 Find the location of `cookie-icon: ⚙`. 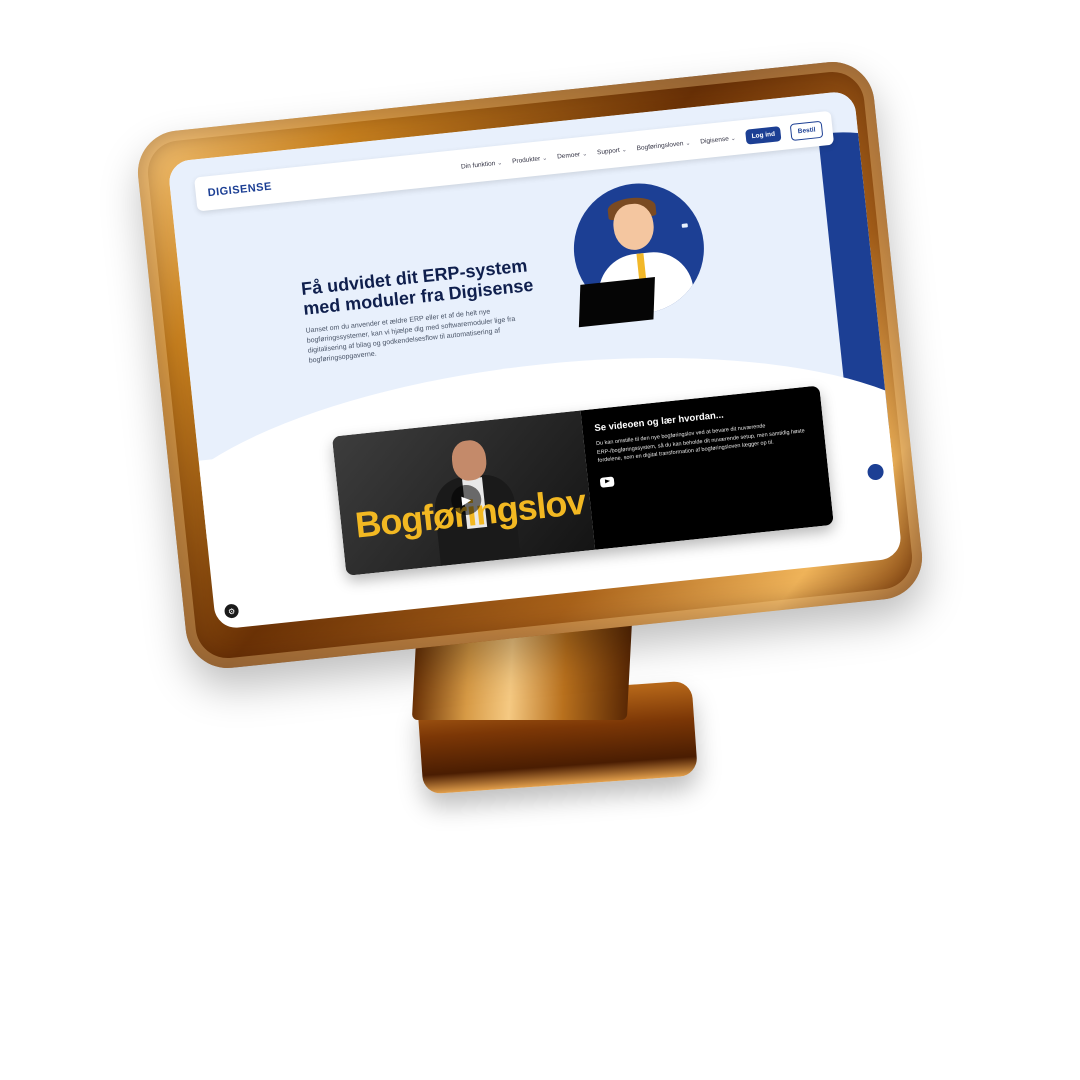

cookie-icon: ⚙ is located at coordinates (231, 611).